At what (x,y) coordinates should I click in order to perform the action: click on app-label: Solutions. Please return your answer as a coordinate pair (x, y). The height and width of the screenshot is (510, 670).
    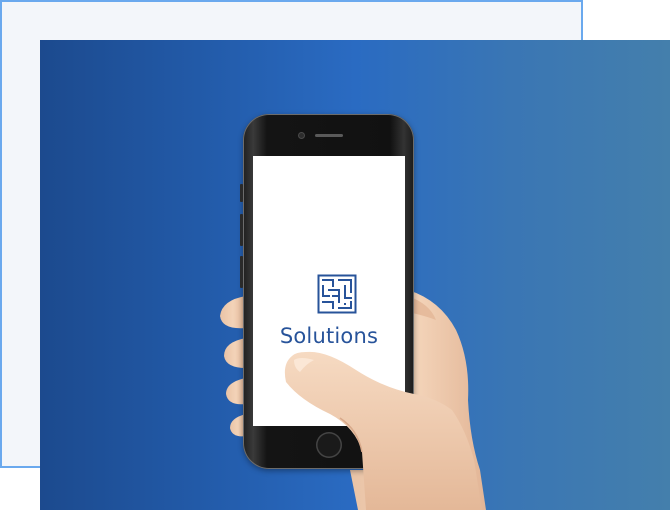
    Looking at the image, I should click on (329, 336).